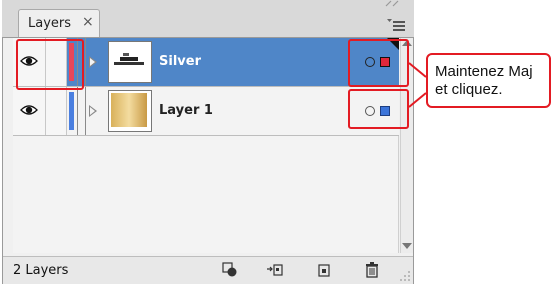  What do you see at coordinates (395, 5) in the screenshot?
I see `panel-collapse-icon` at bounding box center [395, 5].